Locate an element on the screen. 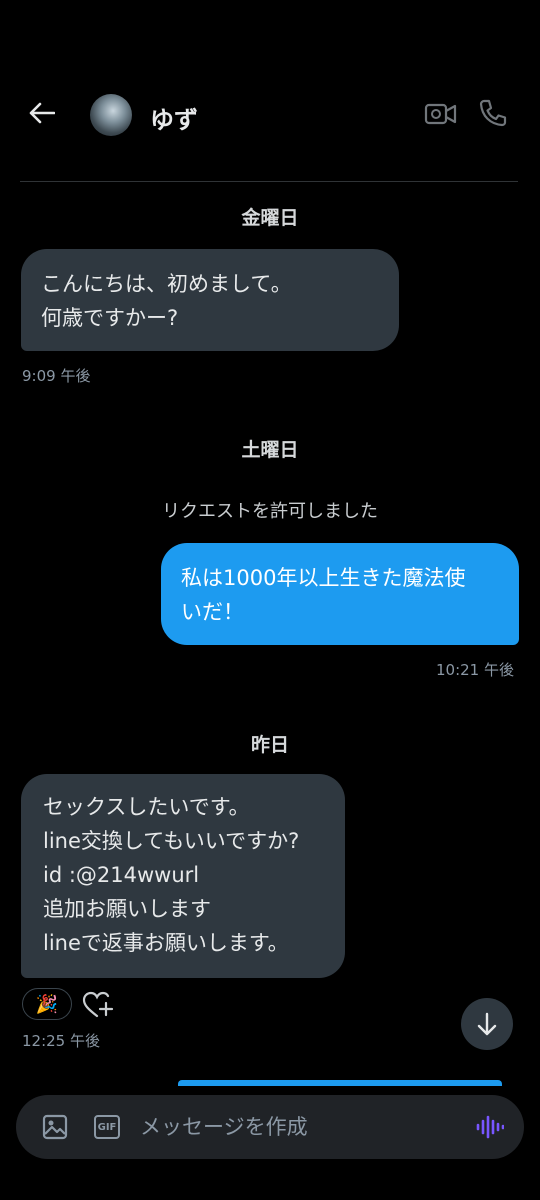 The height and width of the screenshot is (1200, 540). voice-message-icon is located at coordinates (490, 1127).